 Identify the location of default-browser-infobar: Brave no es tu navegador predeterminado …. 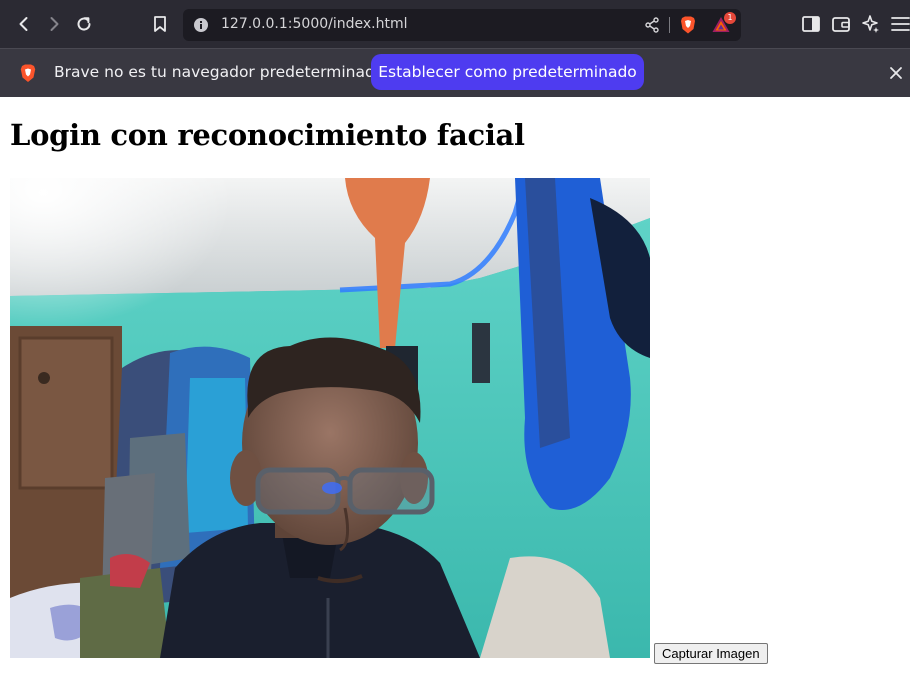
(455, 72).